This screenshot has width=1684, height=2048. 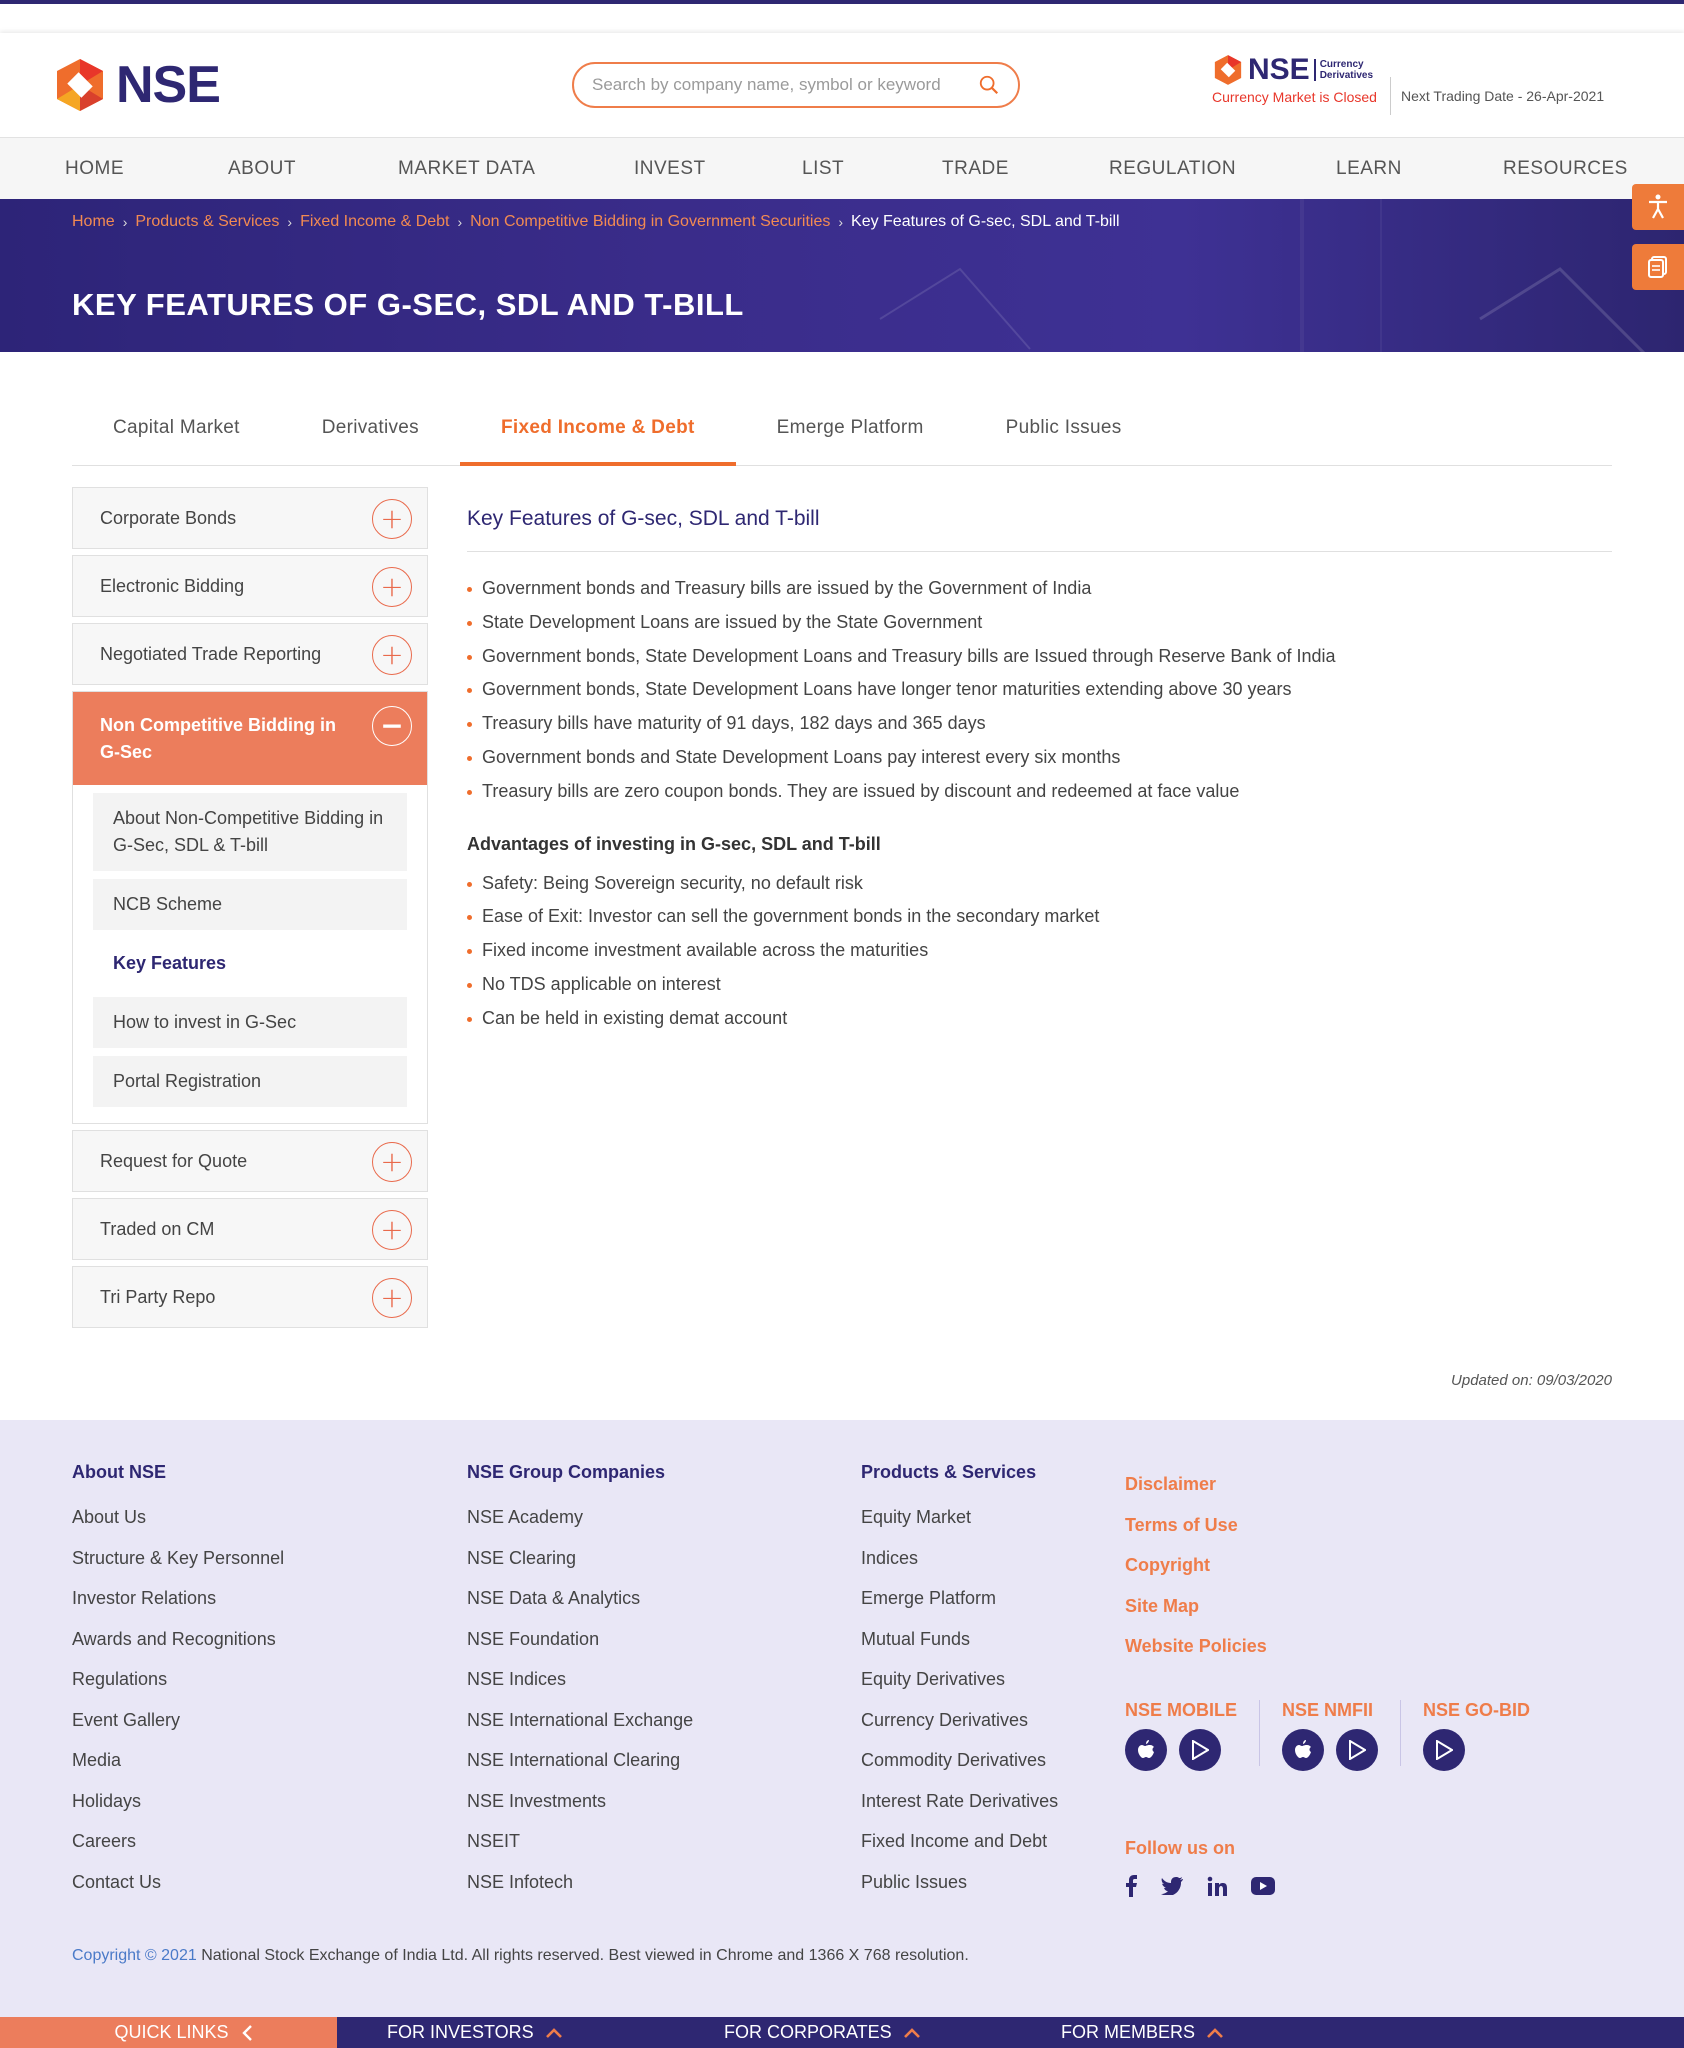 What do you see at coordinates (176, 435) in the screenshot?
I see `tab-capital-market: Capital Market` at bounding box center [176, 435].